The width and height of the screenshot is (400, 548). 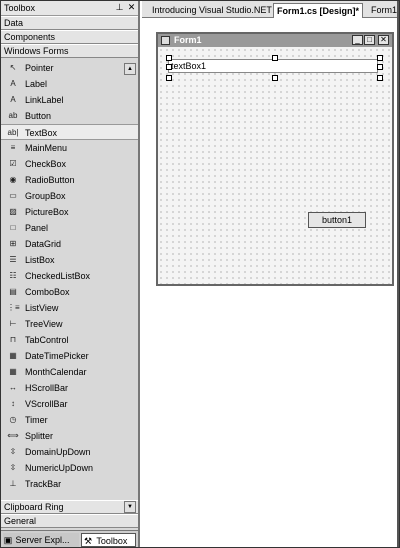 I want to click on maximize-button: □, so click(x=369, y=40).